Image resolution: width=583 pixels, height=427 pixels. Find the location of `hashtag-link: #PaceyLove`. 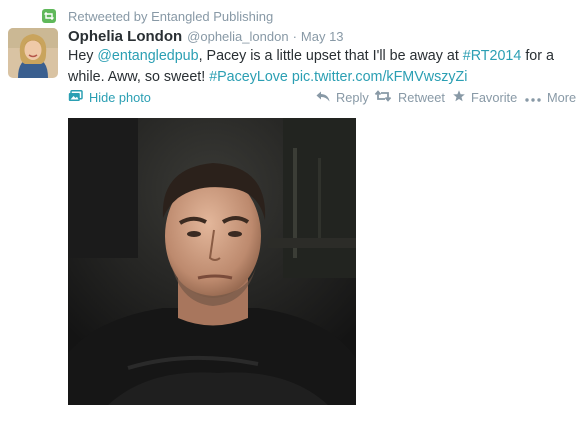

hashtag-link: #PaceyLove is located at coordinates (248, 77).